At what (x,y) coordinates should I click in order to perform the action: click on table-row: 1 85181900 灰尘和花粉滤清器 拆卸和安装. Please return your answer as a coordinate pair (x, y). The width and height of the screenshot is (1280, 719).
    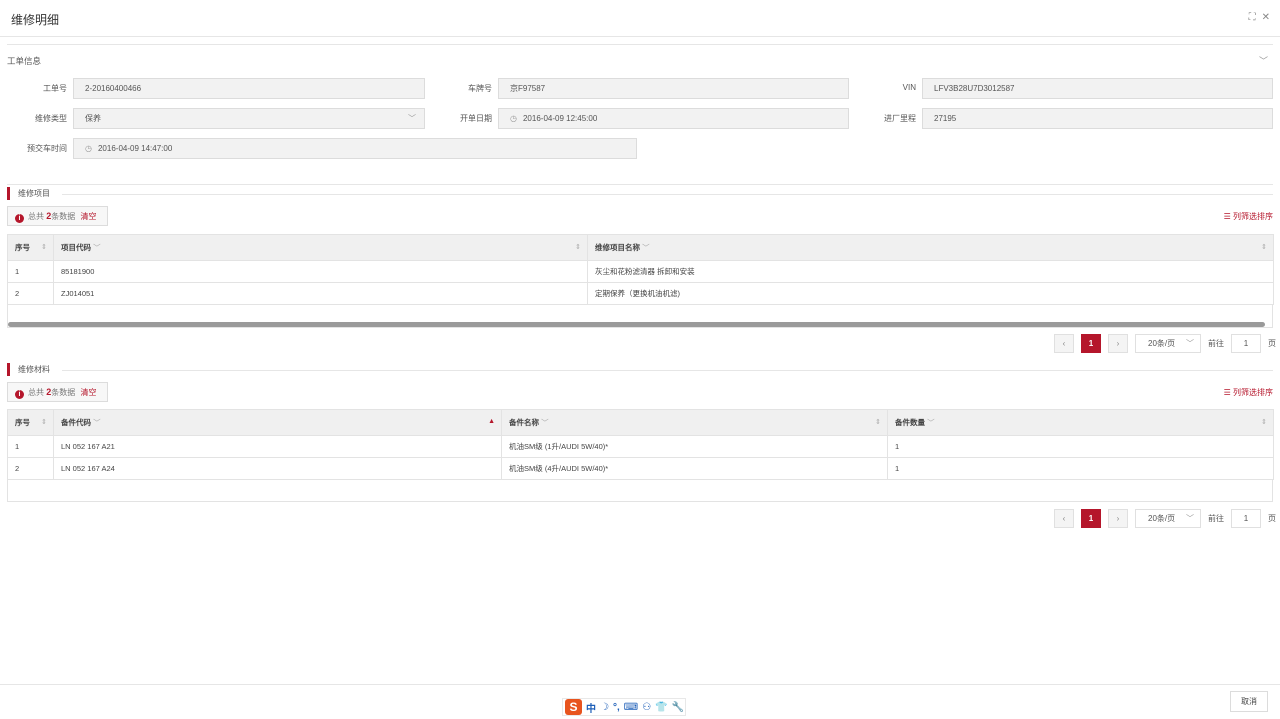
    Looking at the image, I should click on (640, 271).